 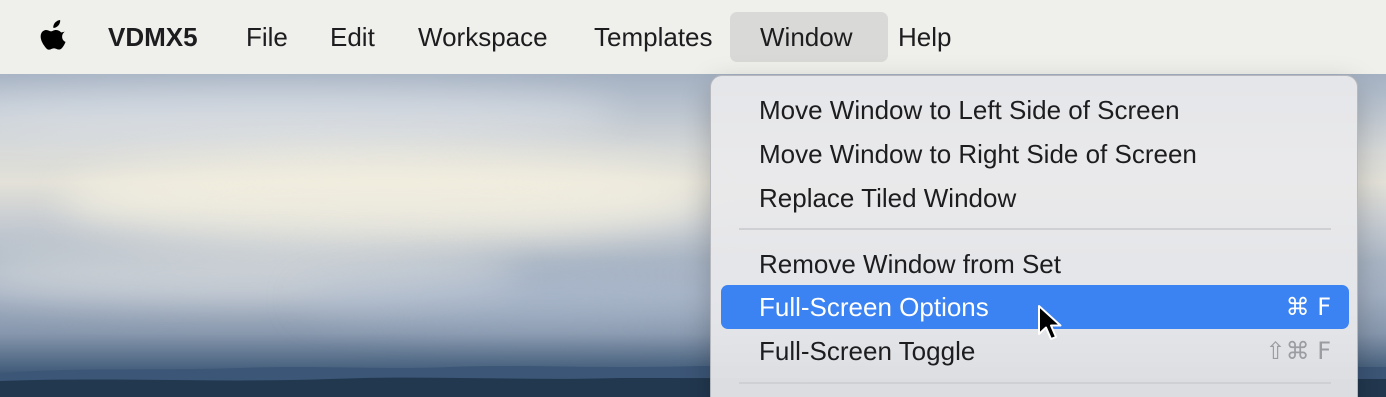 I want to click on menu-item-label: Replace Tiled Window, so click(x=888, y=198).